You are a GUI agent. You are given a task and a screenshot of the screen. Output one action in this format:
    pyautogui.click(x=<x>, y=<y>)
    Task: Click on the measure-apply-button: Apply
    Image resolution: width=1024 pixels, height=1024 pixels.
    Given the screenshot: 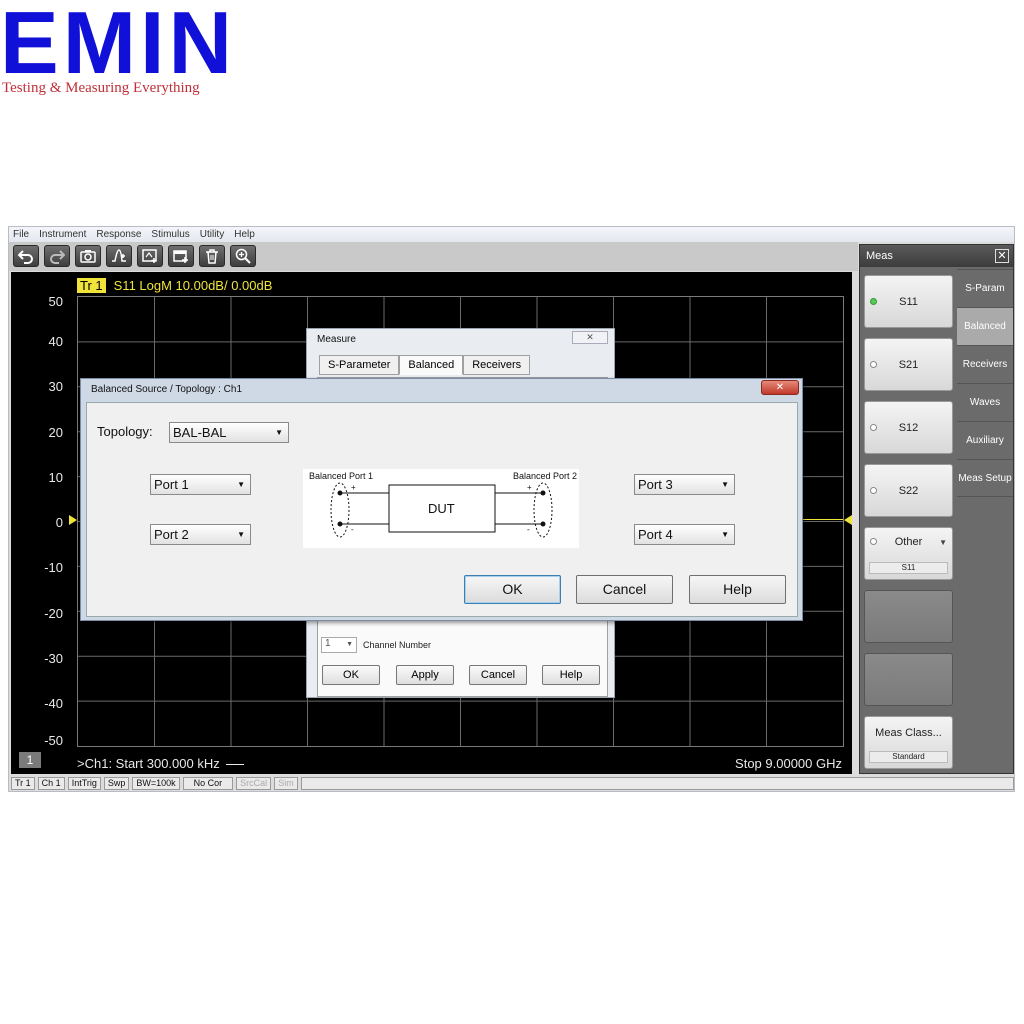 What is the action you would take?
    pyautogui.click(x=425, y=675)
    